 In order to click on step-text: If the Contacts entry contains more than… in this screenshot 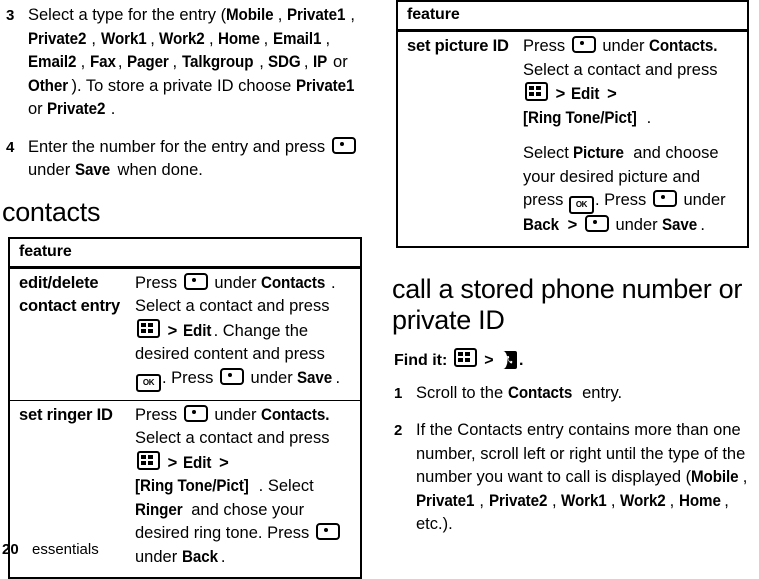, I will do `click(587, 478)`.